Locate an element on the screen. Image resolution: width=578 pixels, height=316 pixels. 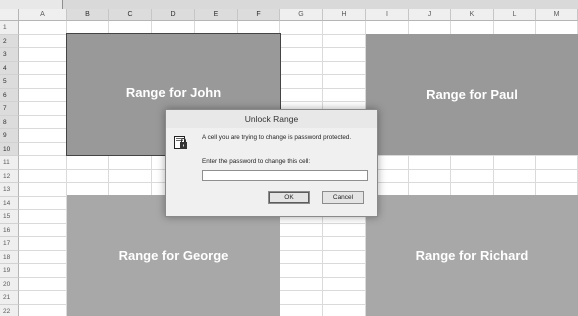
column-header-h: H is located at coordinates (344, 15).